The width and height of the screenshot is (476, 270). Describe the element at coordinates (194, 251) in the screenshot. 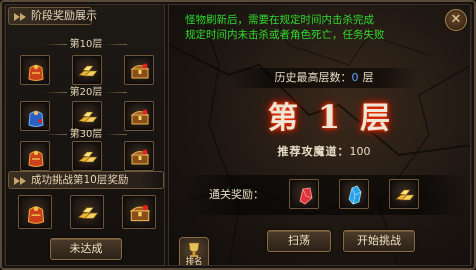

I see `ranking-button: 排名` at that location.